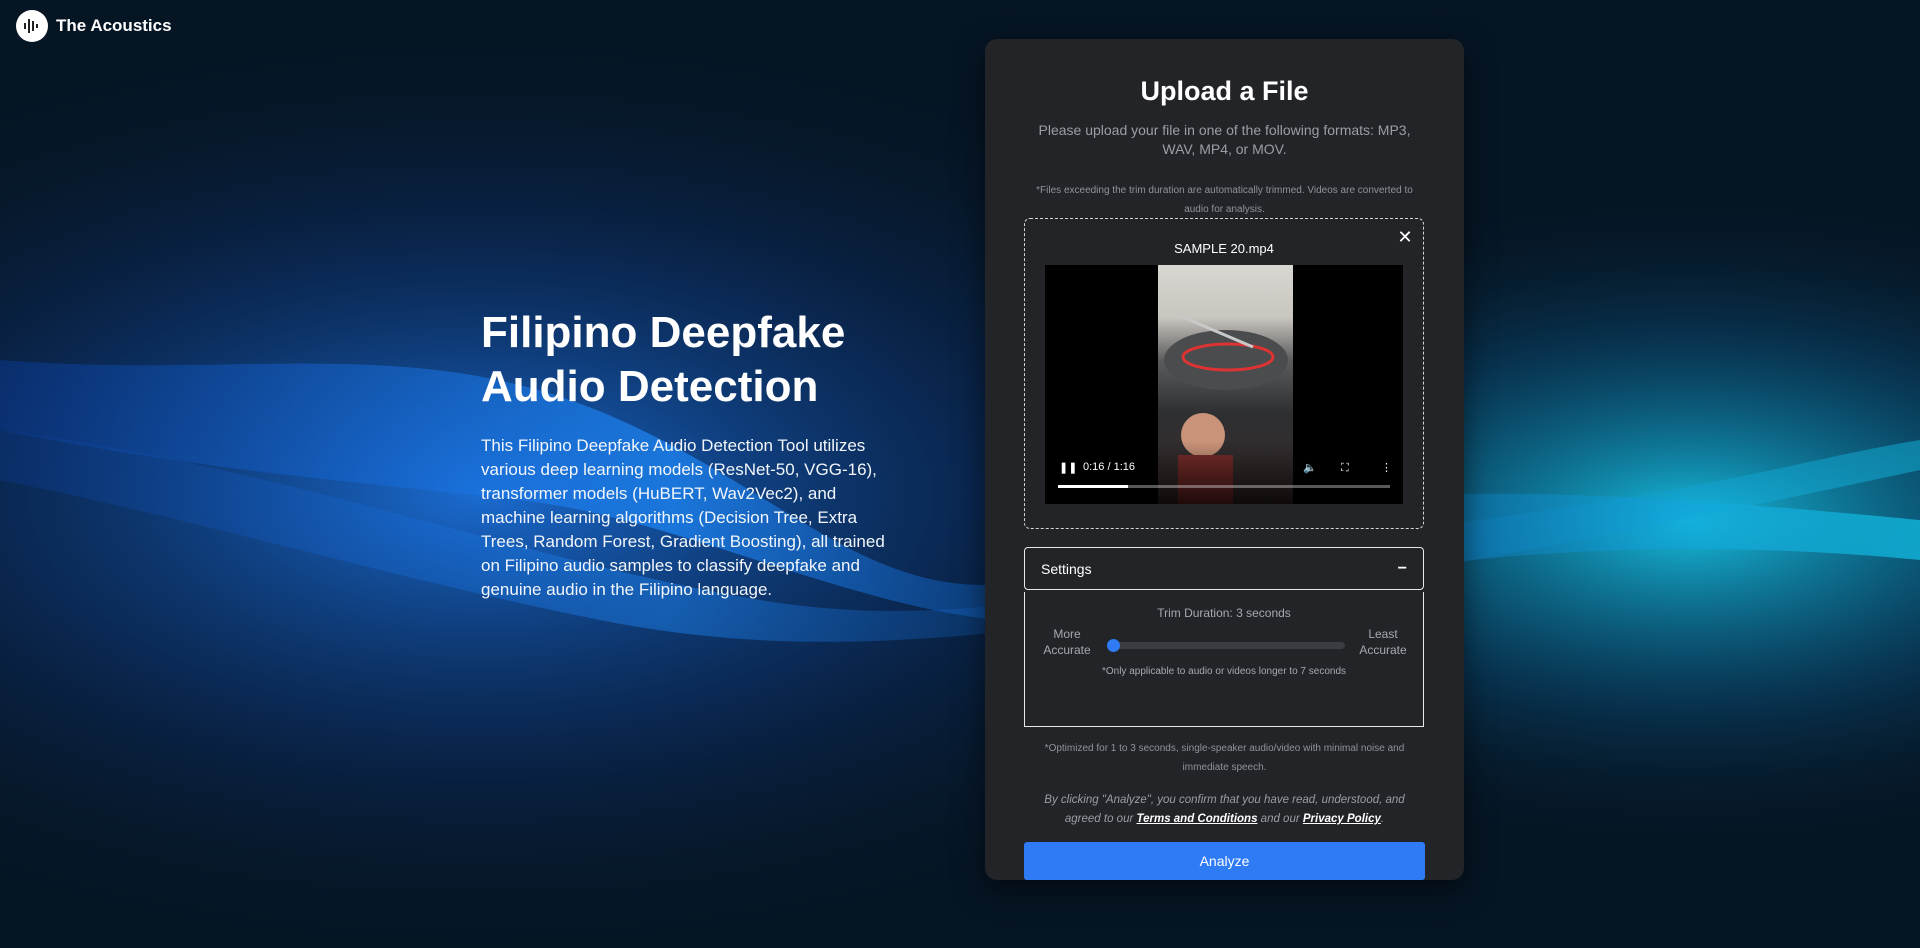  I want to click on upload-title: Upload a File, so click(1224, 91).